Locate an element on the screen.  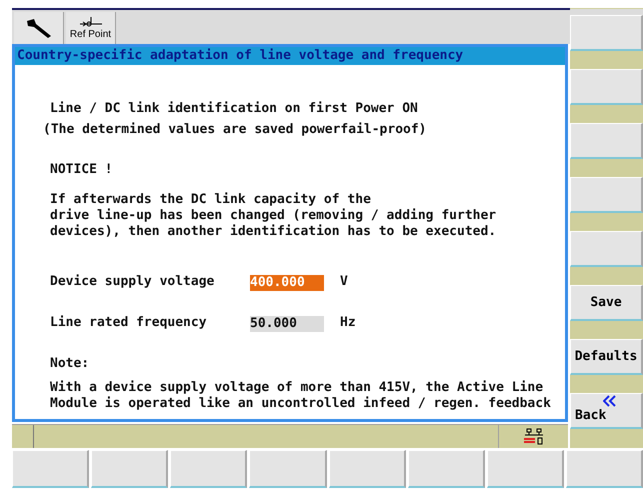
field-label: Device supply voltage is located at coordinates (133, 282).